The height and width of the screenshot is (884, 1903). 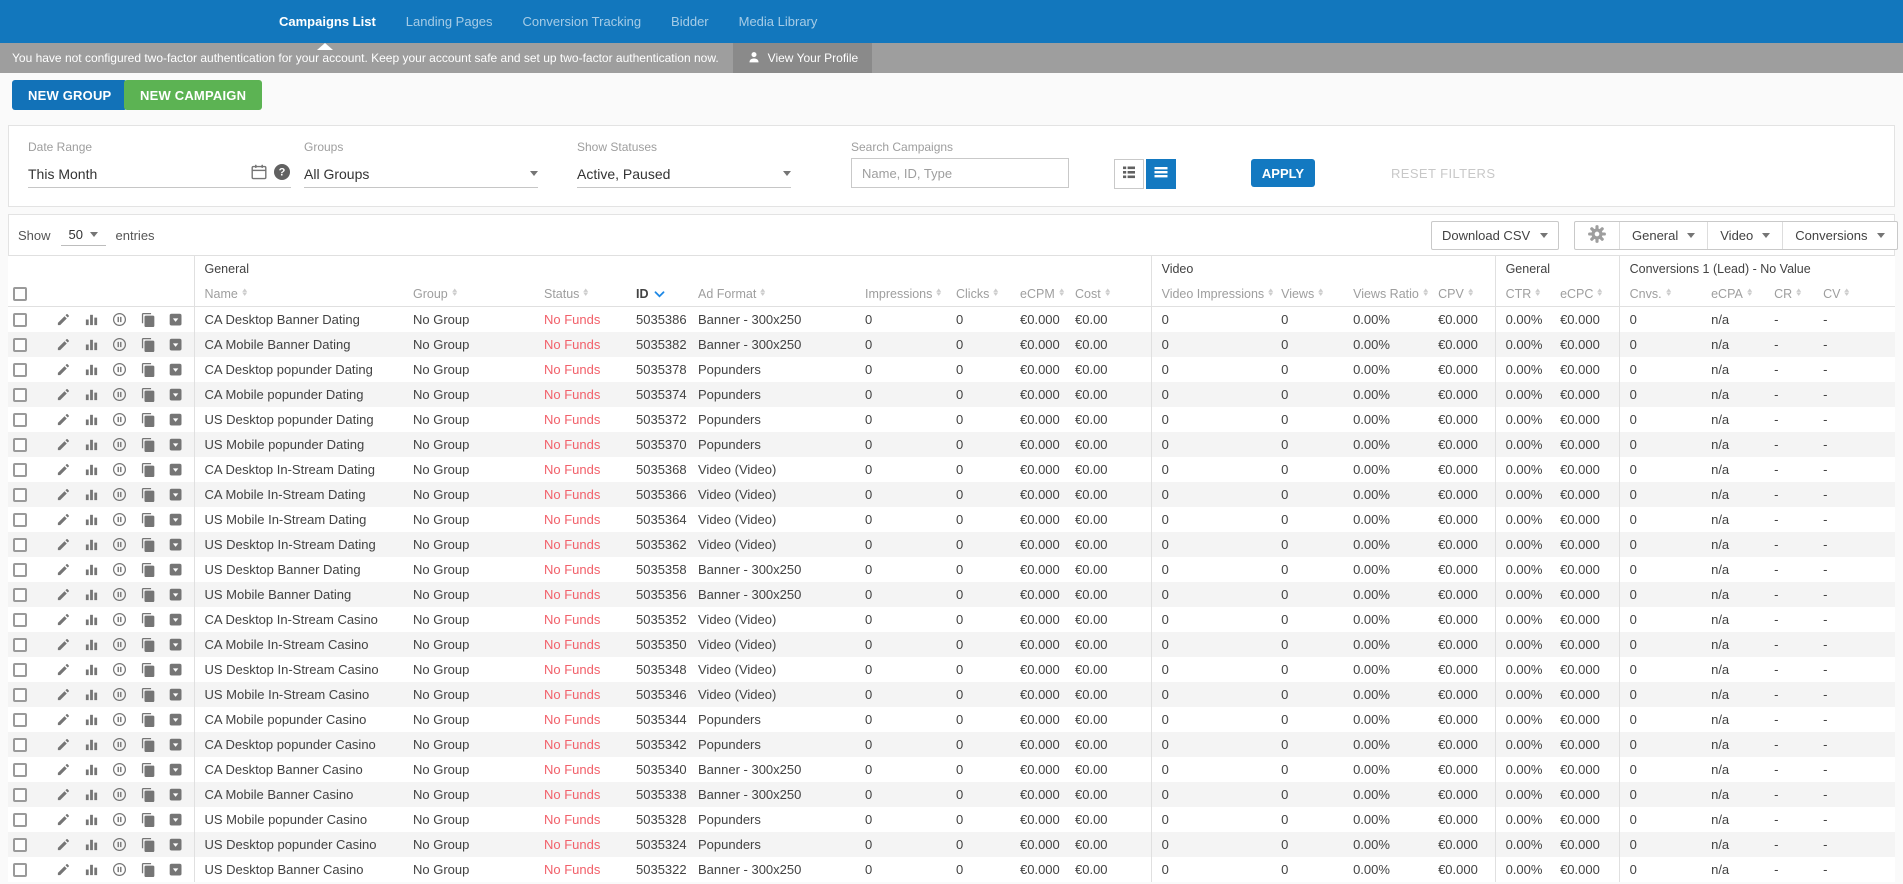 I want to click on cell-name: CA Mobile popunder Dating, so click(x=298, y=394).